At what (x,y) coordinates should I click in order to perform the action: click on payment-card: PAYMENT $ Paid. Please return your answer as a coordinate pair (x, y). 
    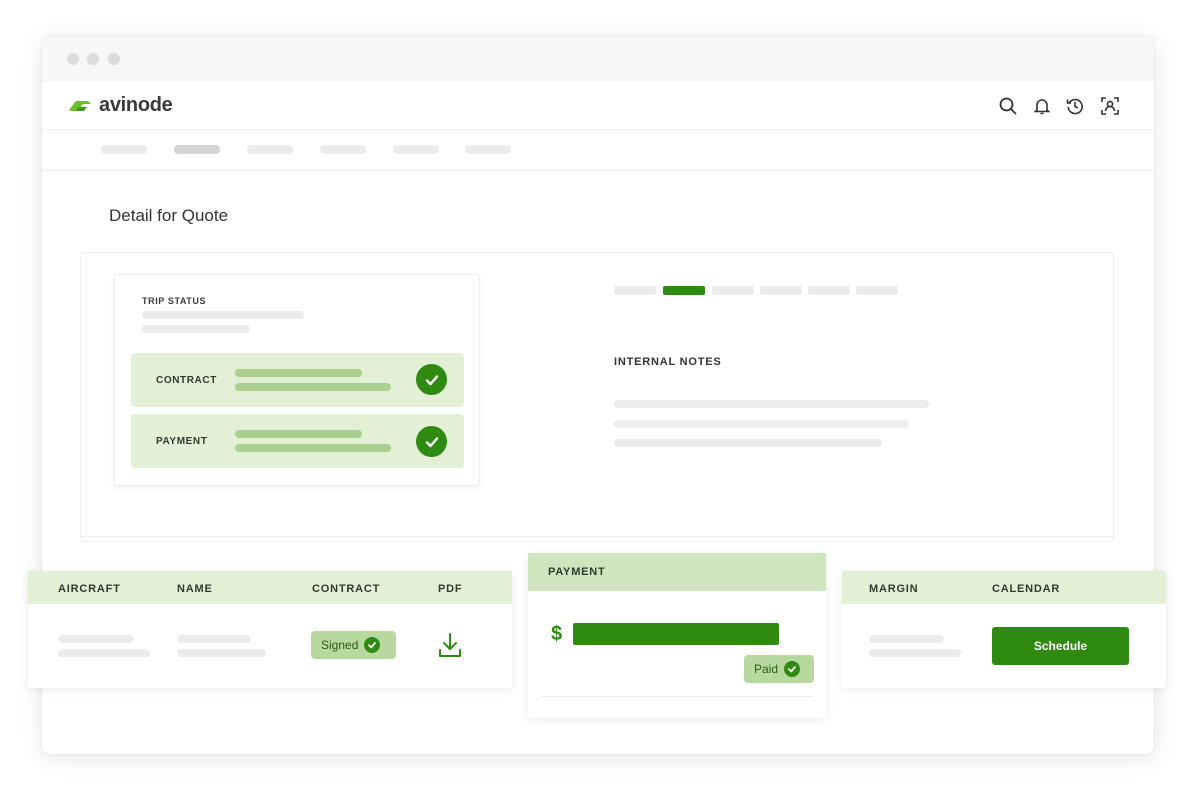
    Looking at the image, I should click on (677, 635).